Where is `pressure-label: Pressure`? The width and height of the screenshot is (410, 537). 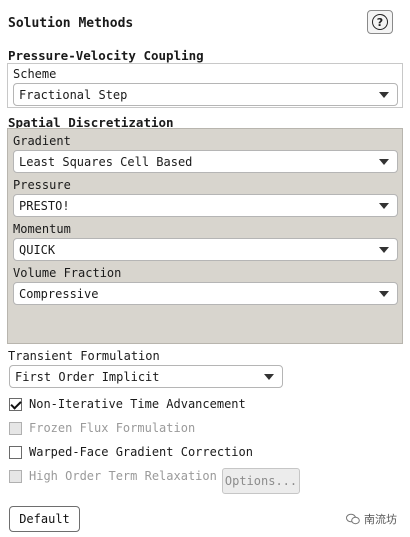
pressure-label: Pressure is located at coordinates (42, 185).